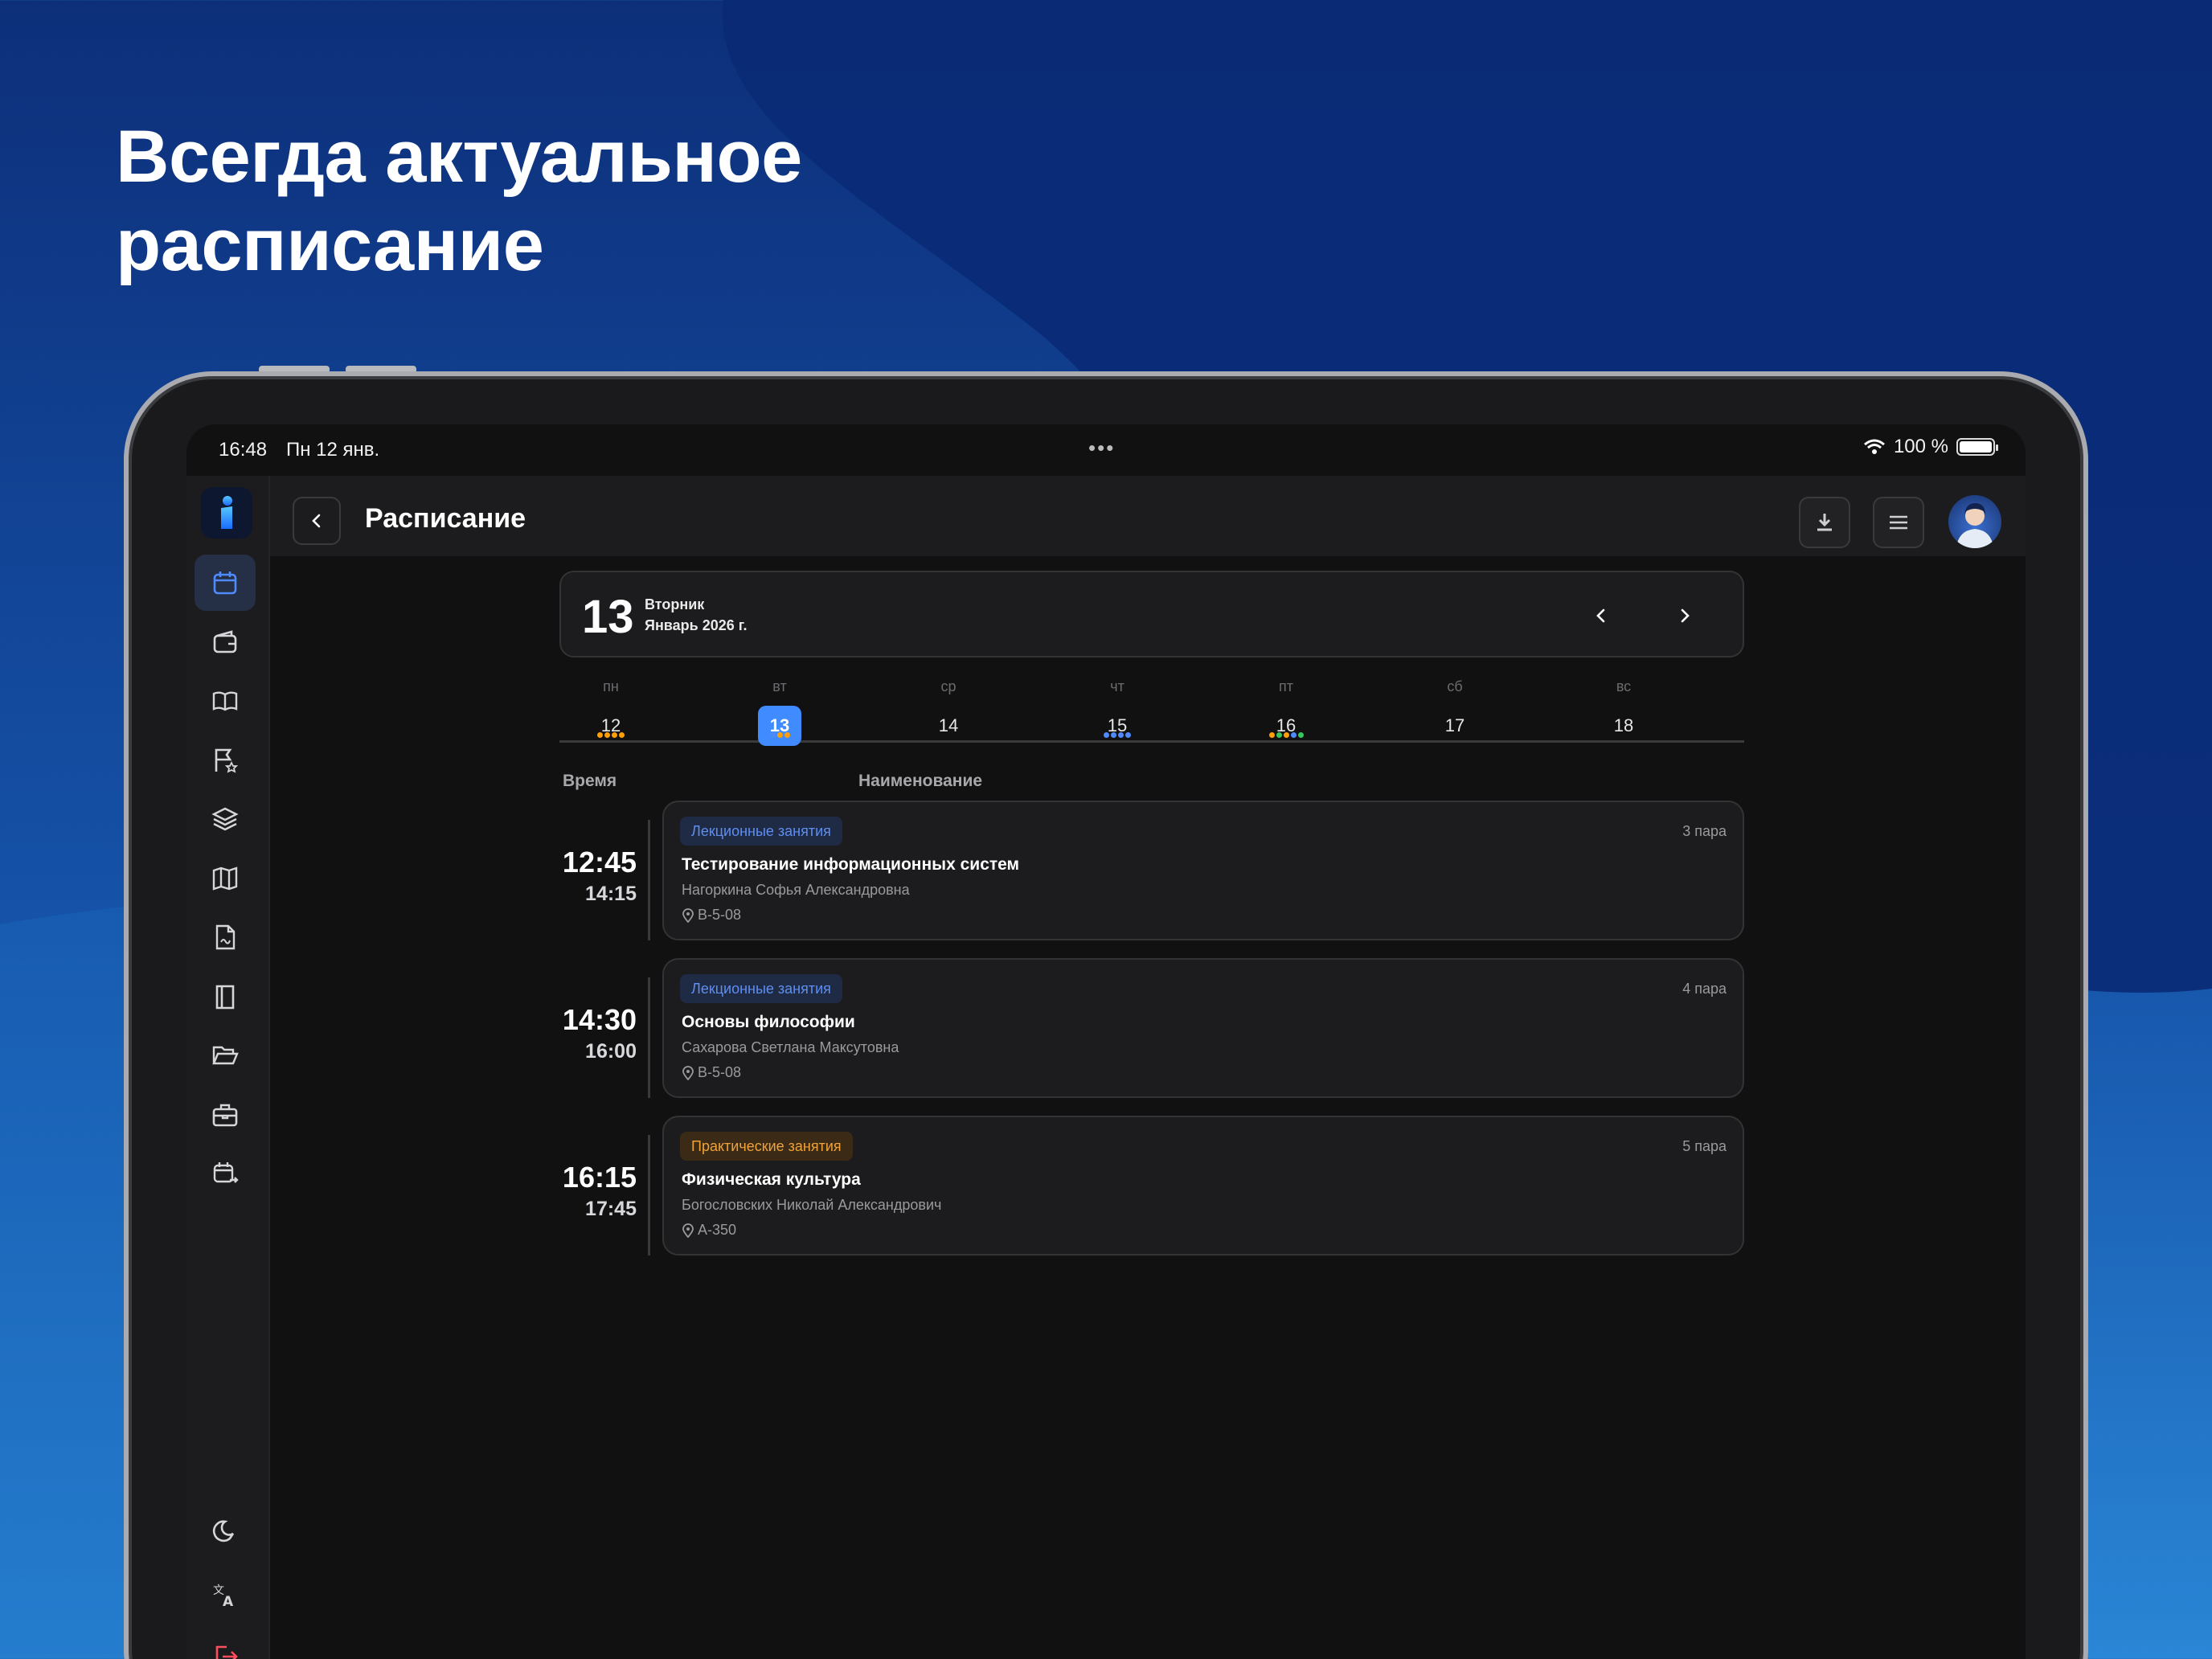 The image size is (2212, 1659). I want to click on previous-week-button, so click(1601, 616).